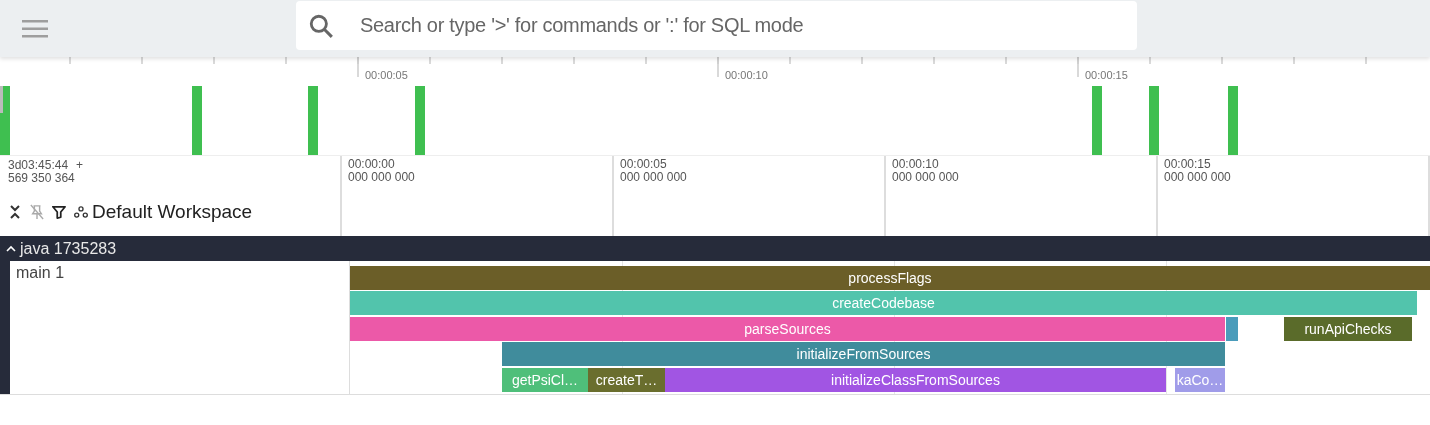 Image resolution: width=1430 pixels, height=425 pixels. Describe the element at coordinates (80, 165) in the screenshot. I see `plus-sign: +` at that location.